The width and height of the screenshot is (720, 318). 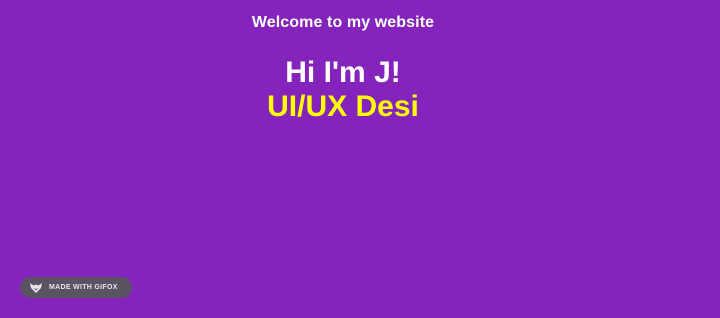 I want to click on made-with-gifox-badge: MADE WITH GIFOX, so click(x=76, y=287).